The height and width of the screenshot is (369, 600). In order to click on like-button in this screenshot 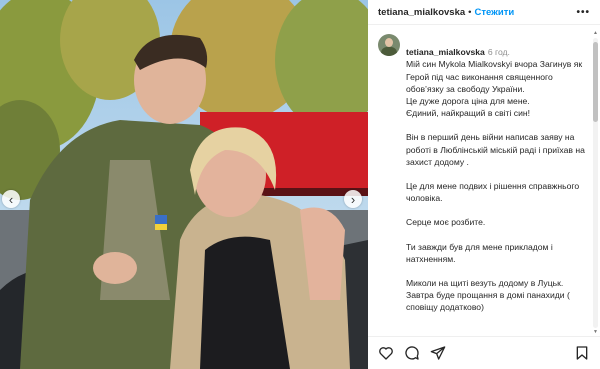, I will do `click(386, 353)`.